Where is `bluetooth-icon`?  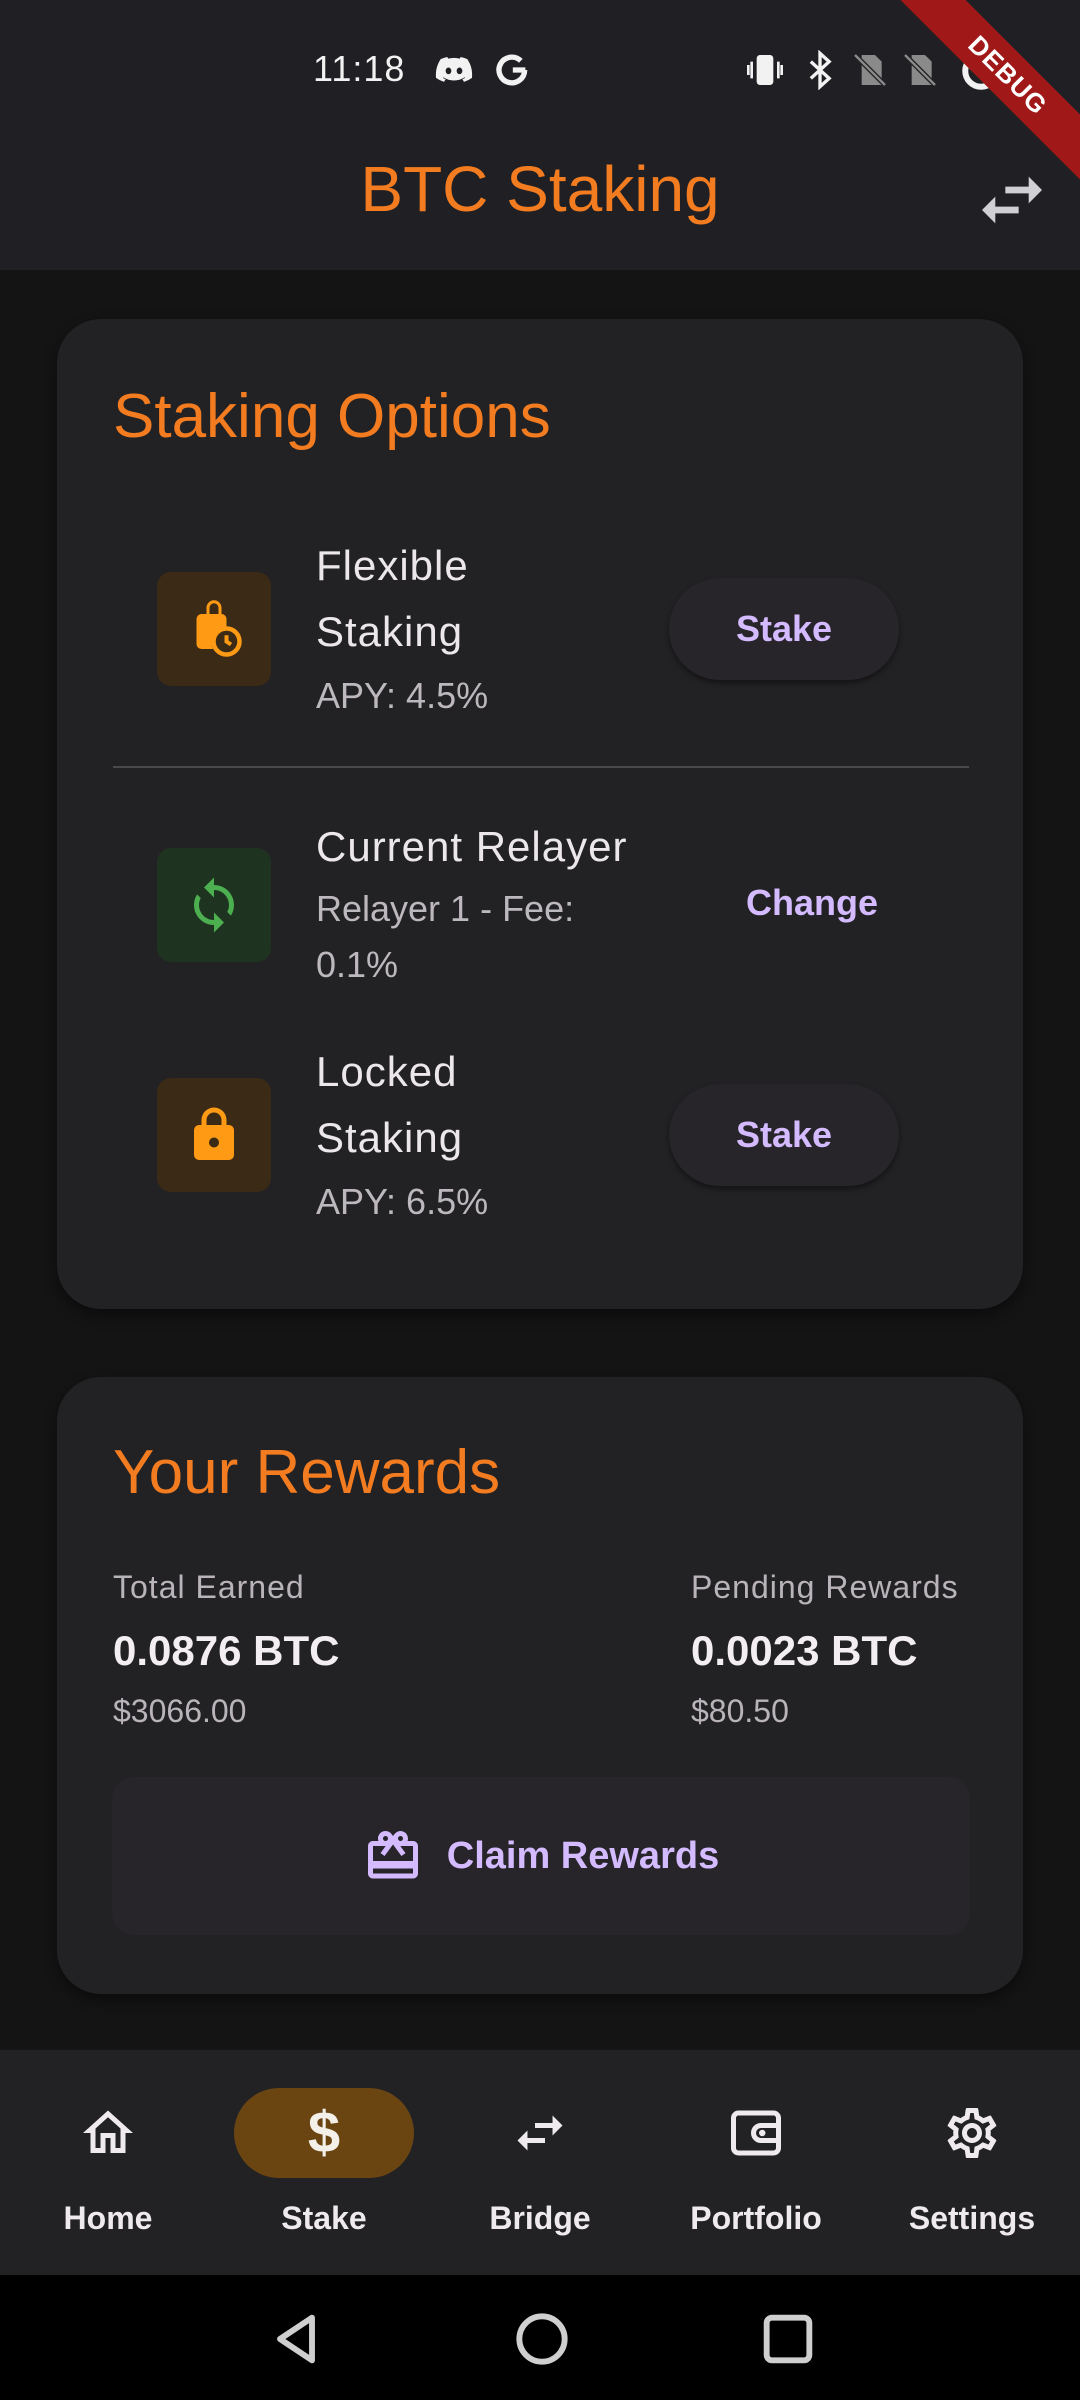 bluetooth-icon is located at coordinates (820, 70).